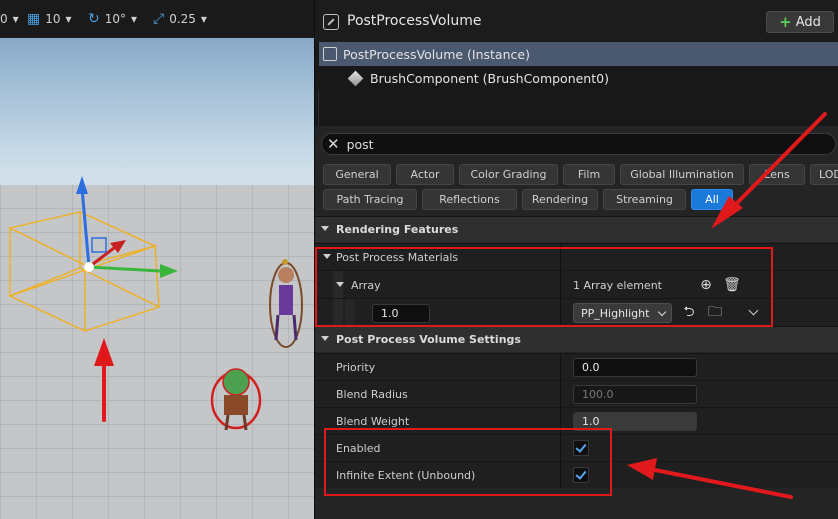  Describe the element at coordinates (373, 421) in the screenshot. I see `property-name: Blend Weight` at that location.